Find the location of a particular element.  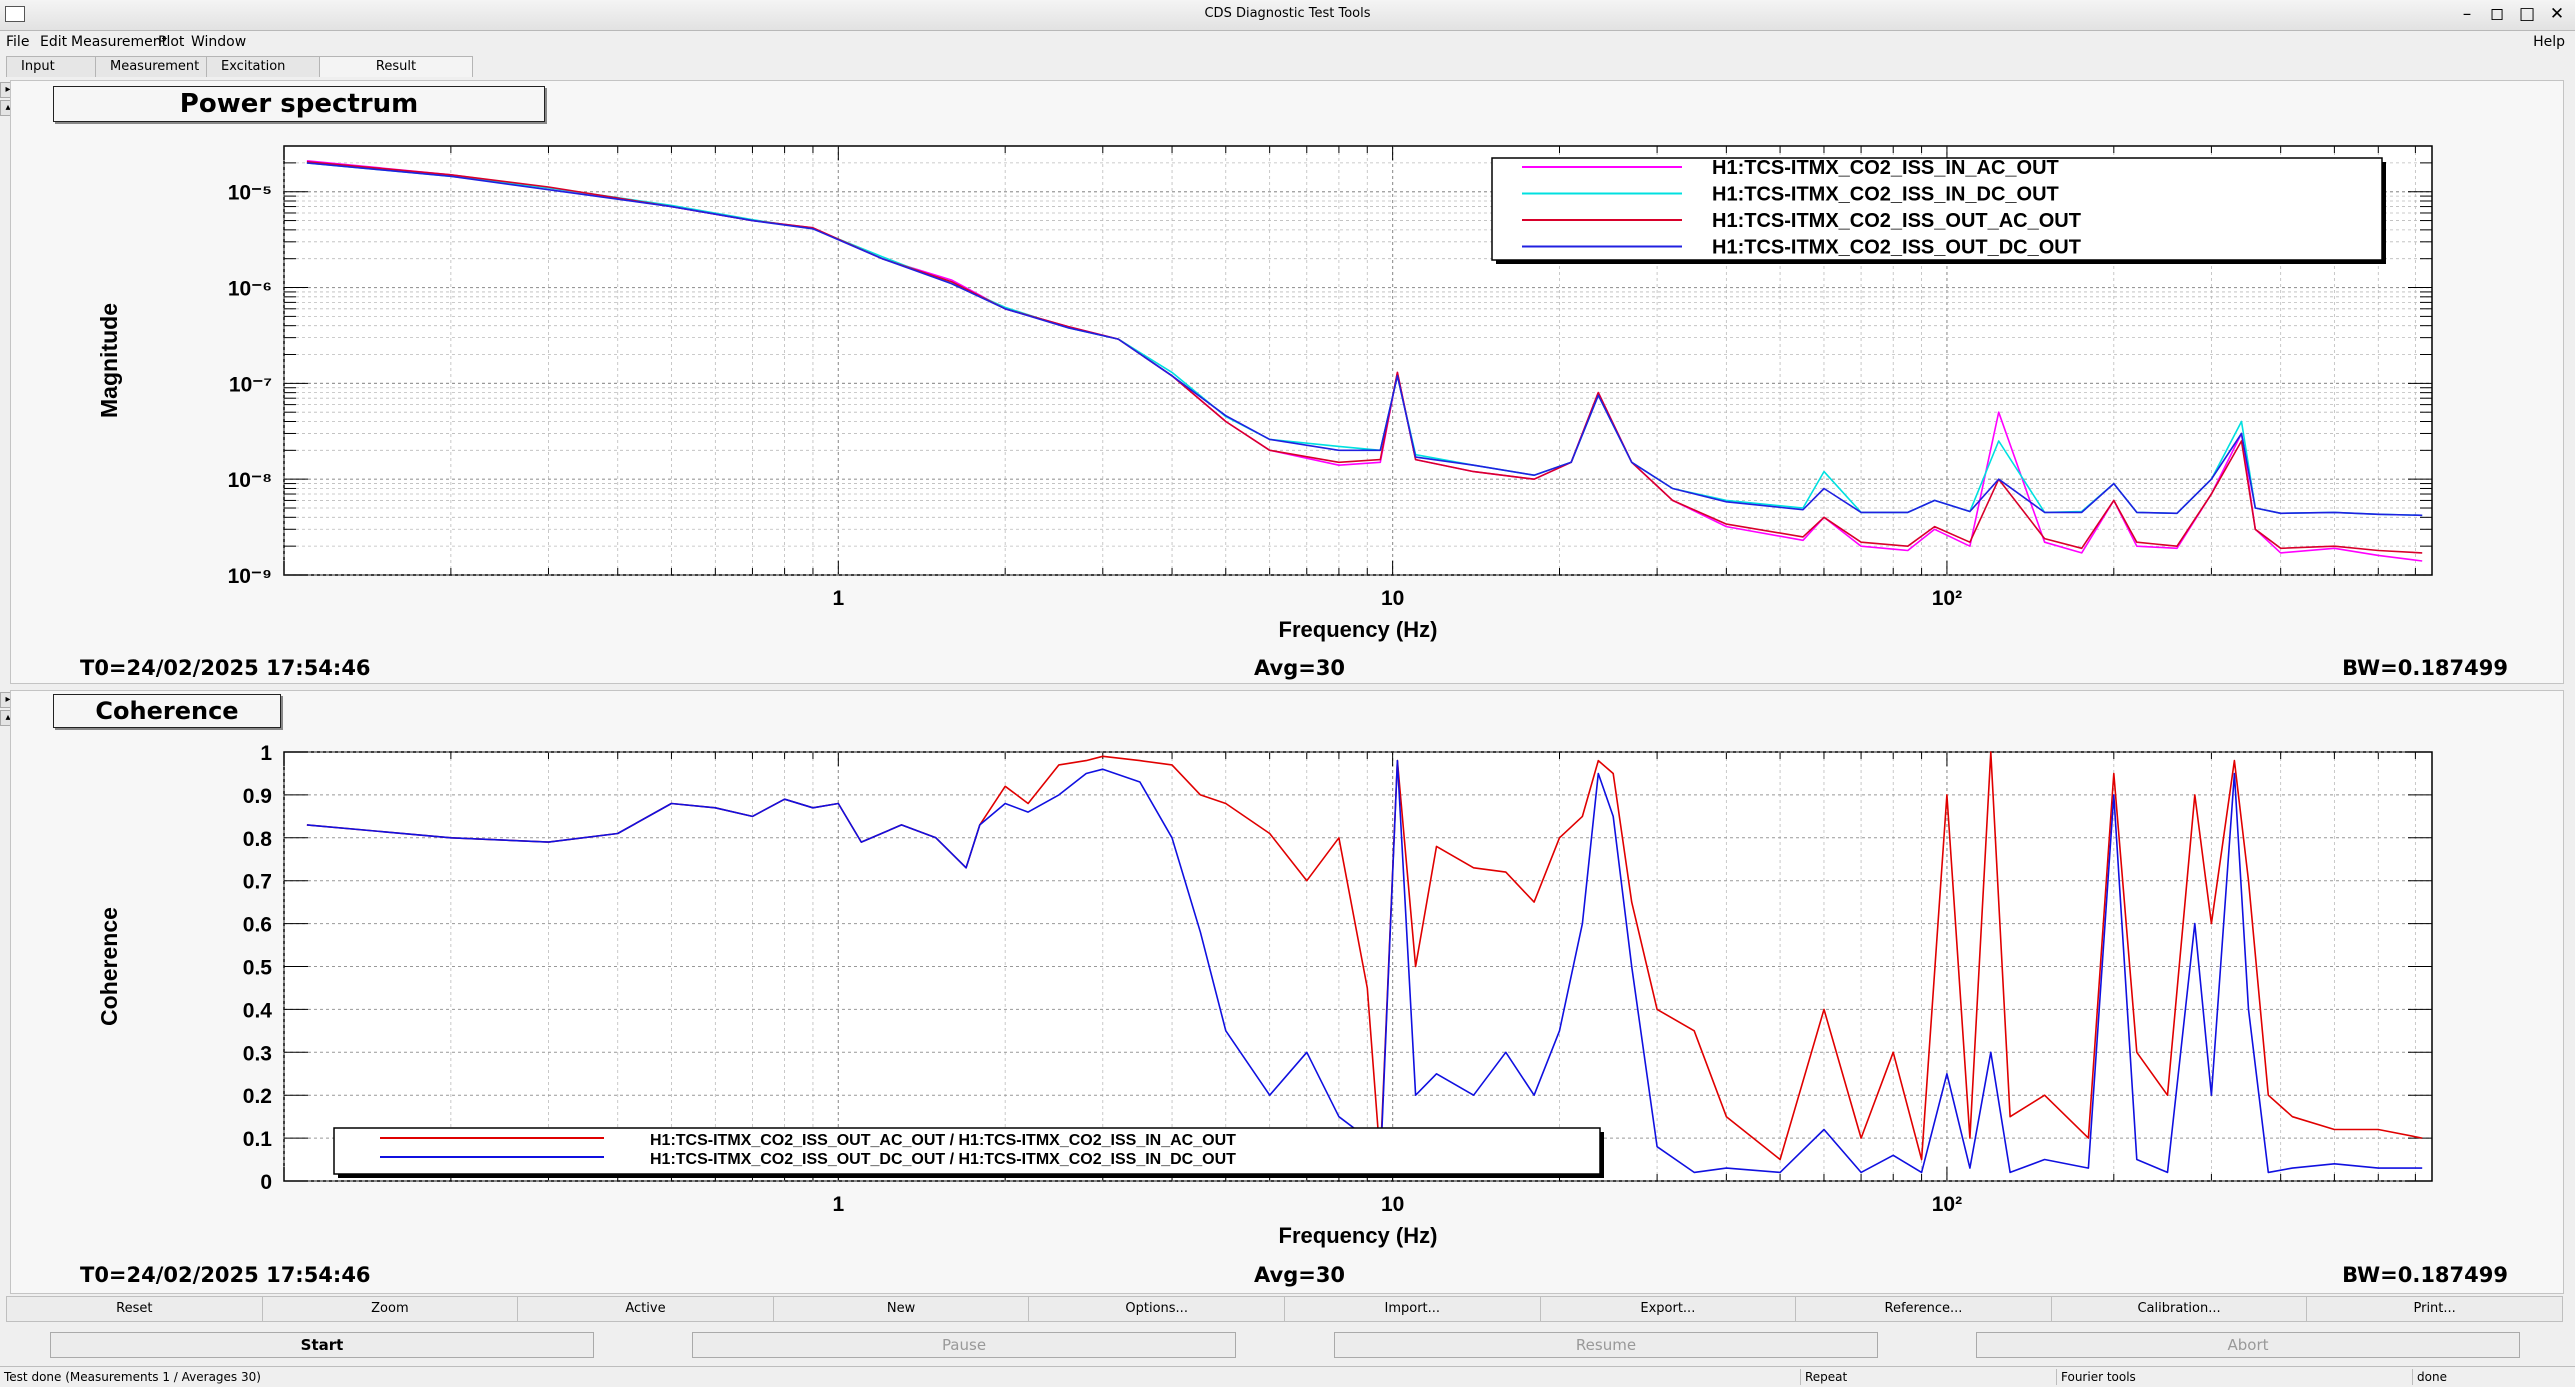

window-title: CDS Diagnostic Test Tools is located at coordinates (1287, 13).